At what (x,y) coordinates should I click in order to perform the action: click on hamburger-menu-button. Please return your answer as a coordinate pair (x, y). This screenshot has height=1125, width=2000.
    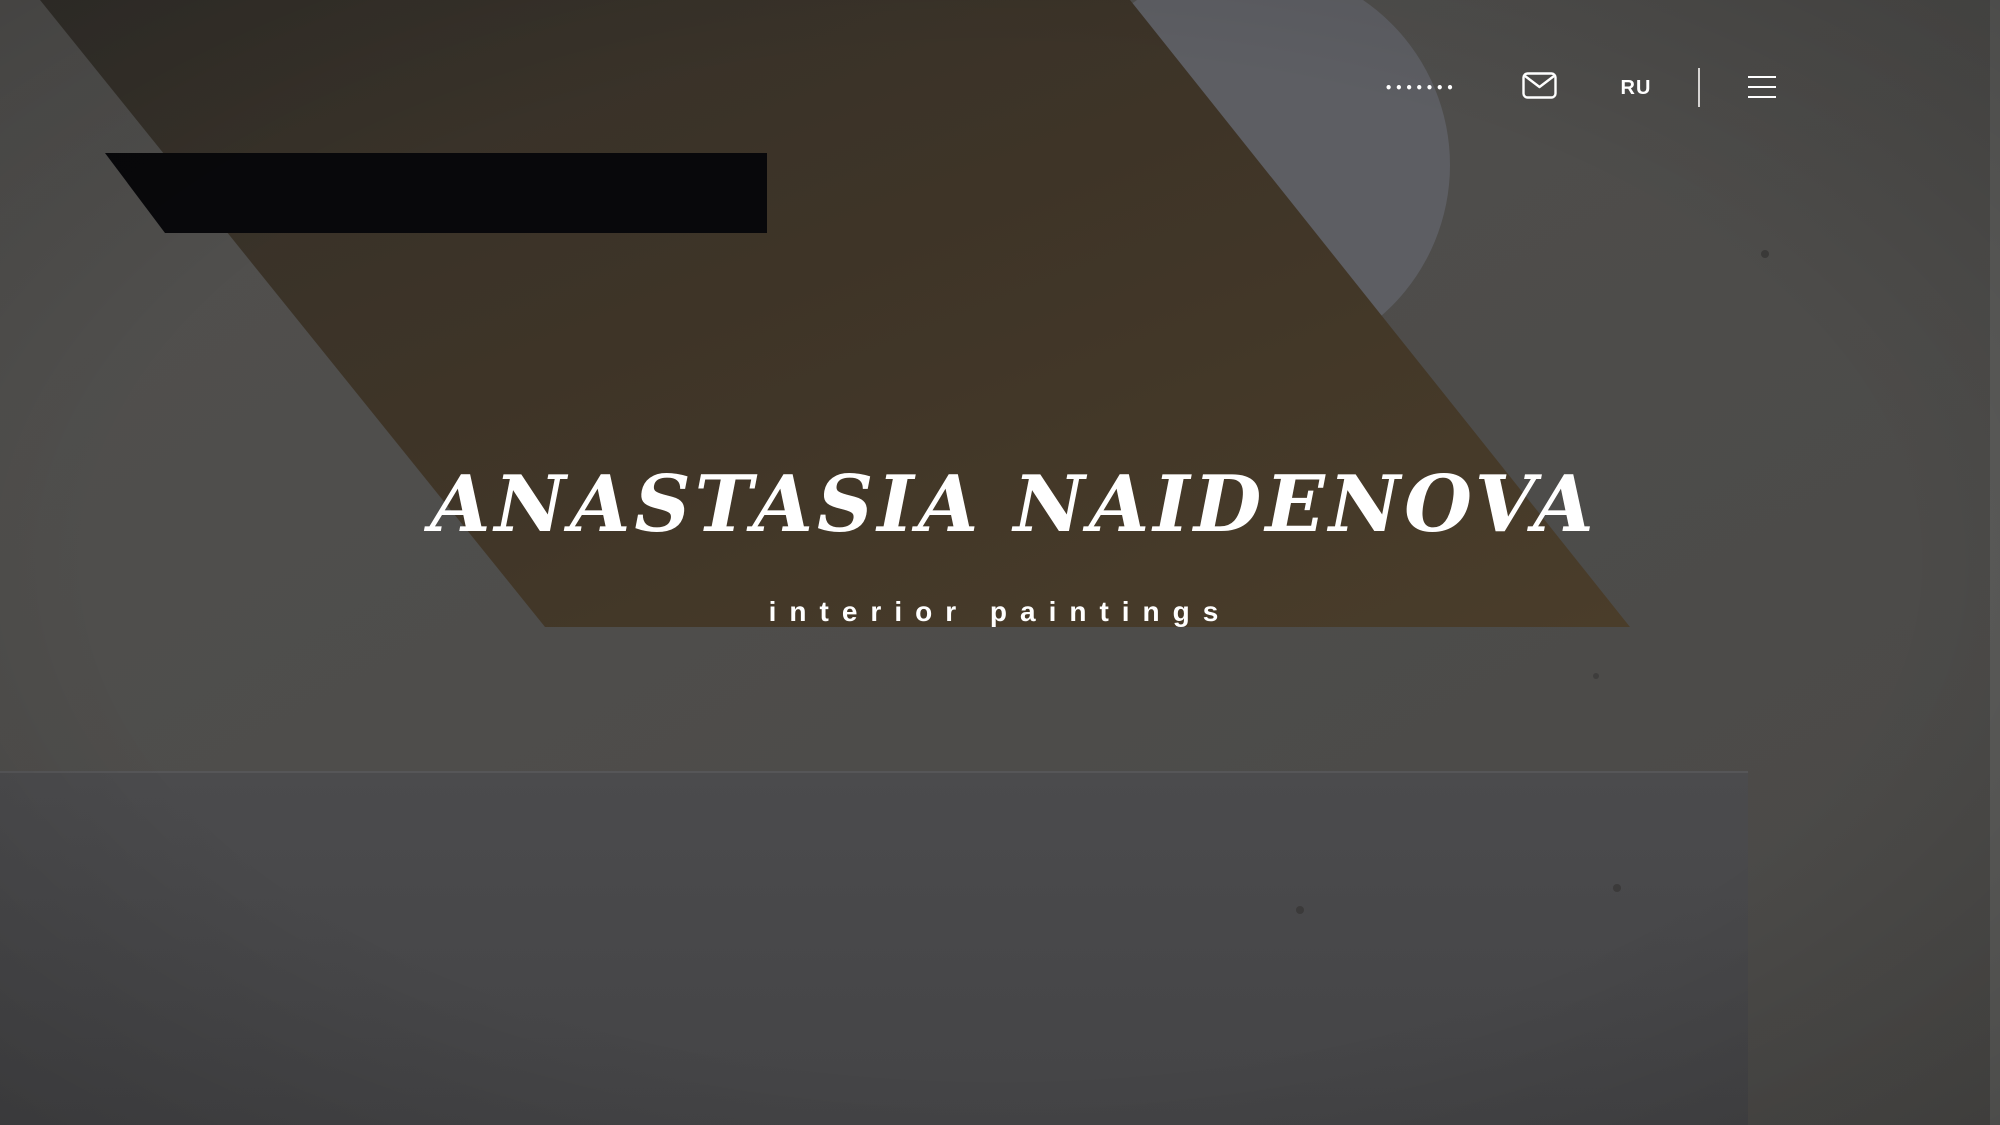
    Looking at the image, I should click on (1762, 87).